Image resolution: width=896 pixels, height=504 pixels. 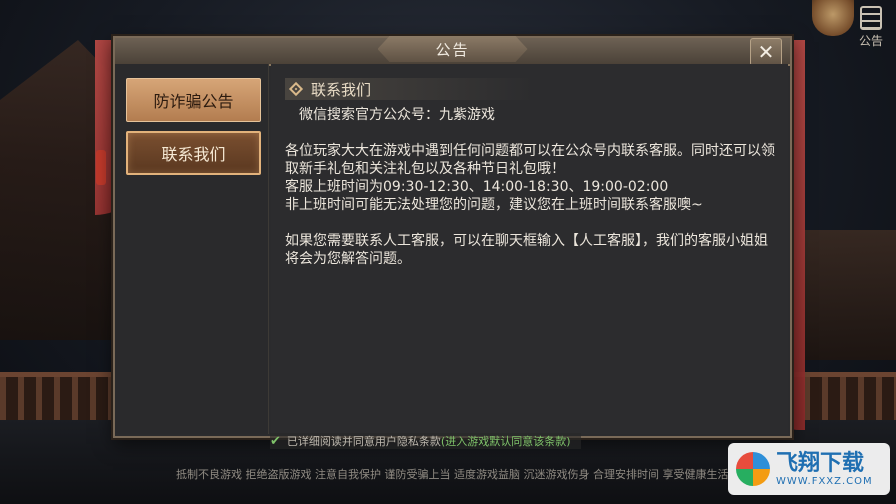 What do you see at coordinates (296, 89) in the screenshot?
I see `diamond-icon` at bounding box center [296, 89].